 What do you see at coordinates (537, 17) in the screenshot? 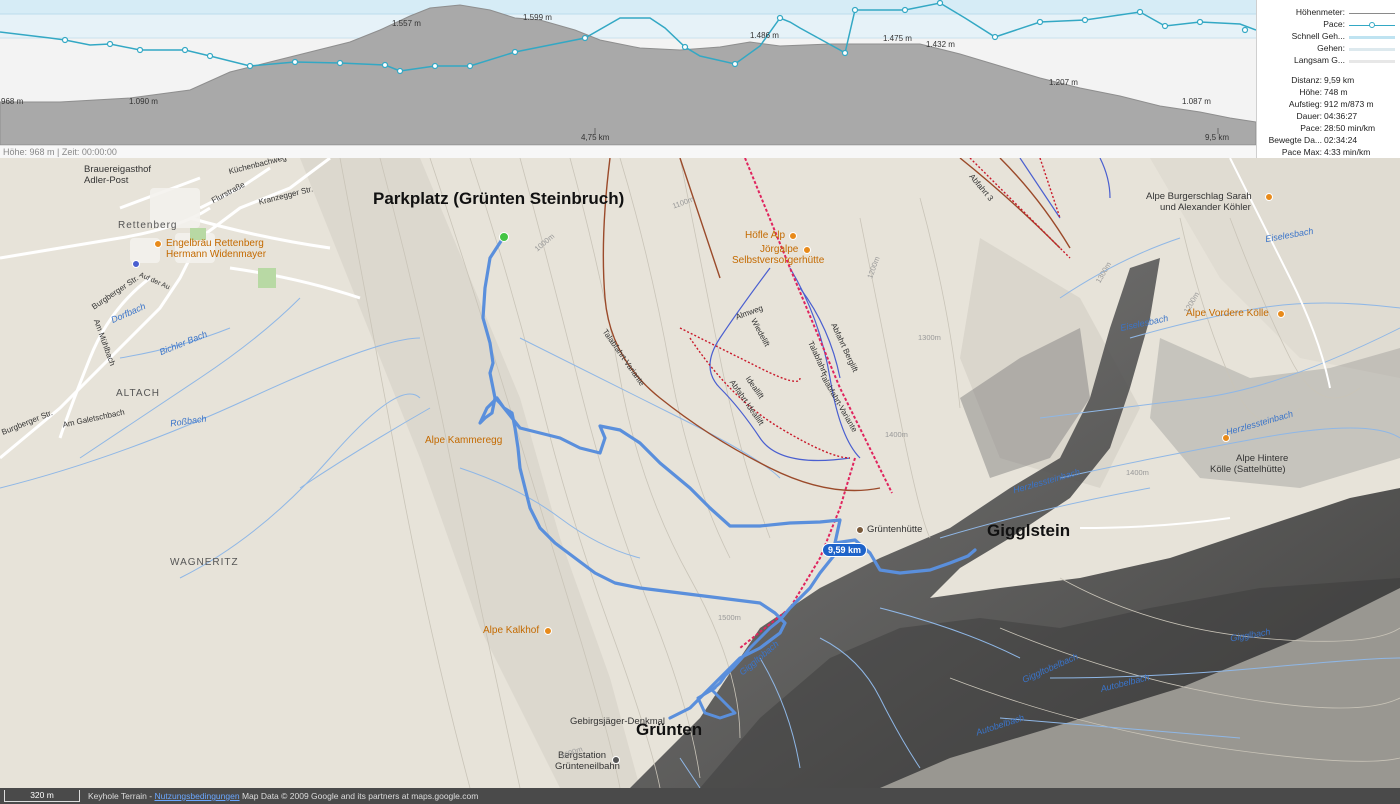
I see `elevation-label: 1.599 m` at bounding box center [537, 17].